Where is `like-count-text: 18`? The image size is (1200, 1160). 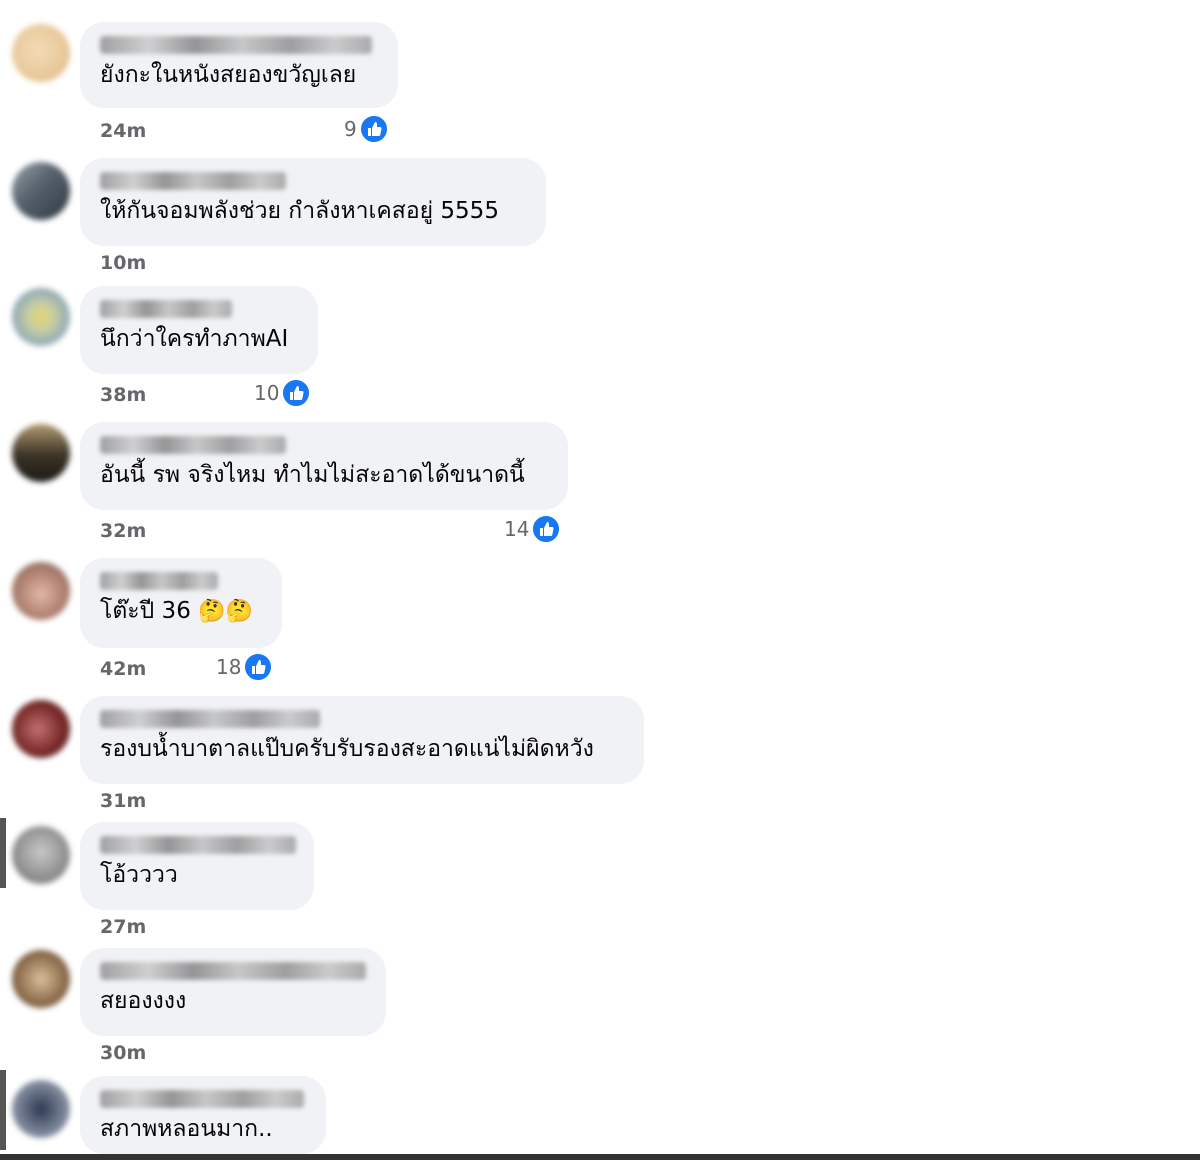 like-count-text: 18 is located at coordinates (229, 667).